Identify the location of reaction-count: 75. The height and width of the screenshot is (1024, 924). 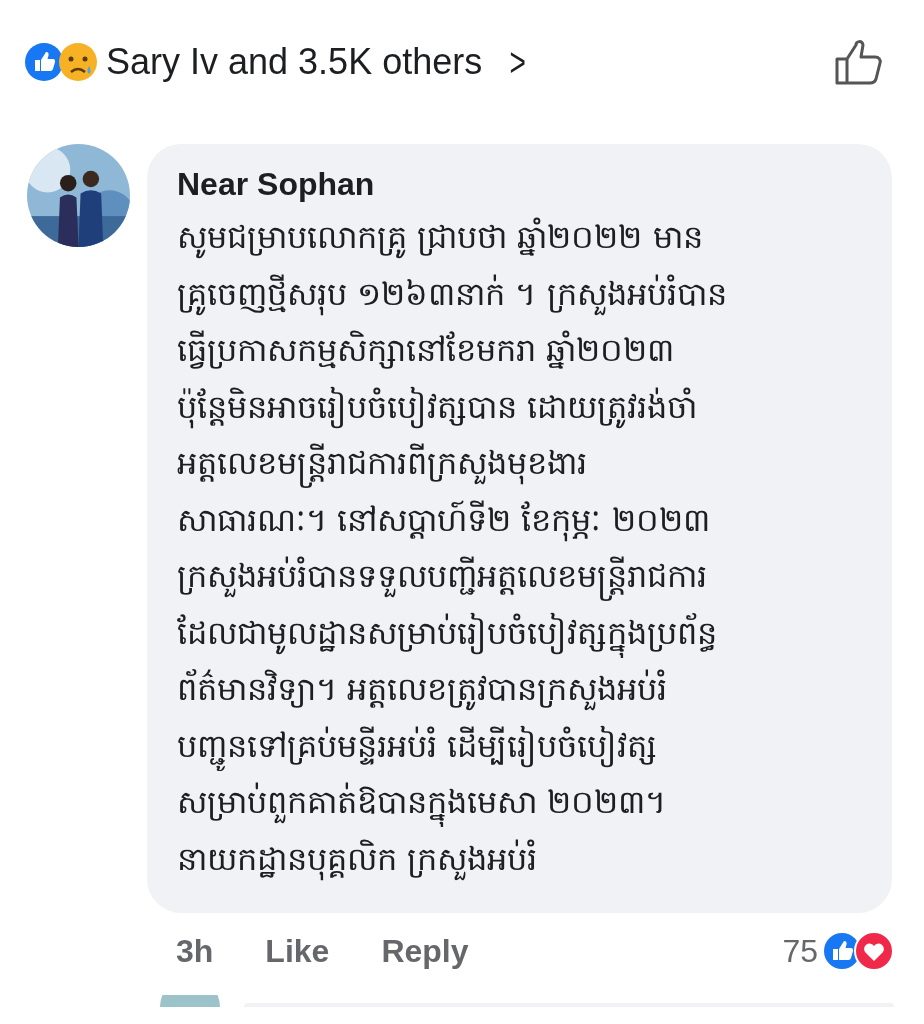
(800, 951).